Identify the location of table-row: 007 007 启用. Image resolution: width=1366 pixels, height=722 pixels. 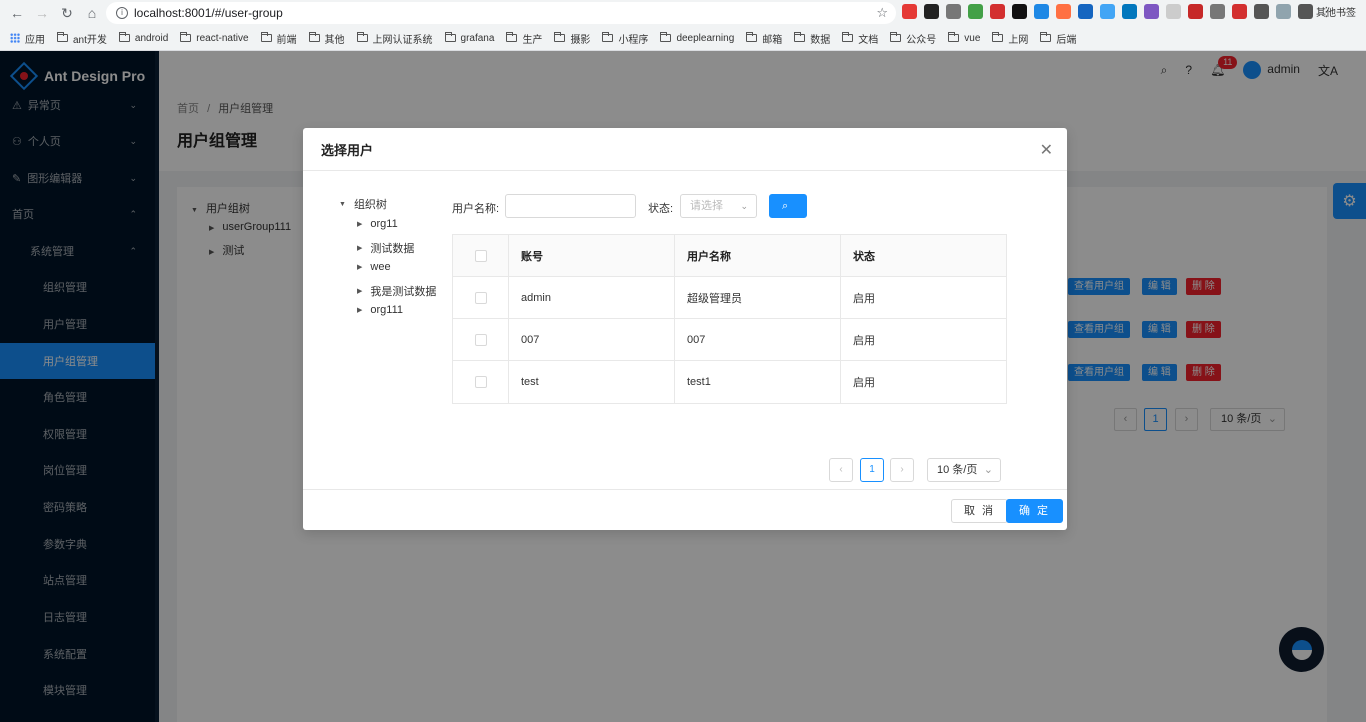
(729, 340).